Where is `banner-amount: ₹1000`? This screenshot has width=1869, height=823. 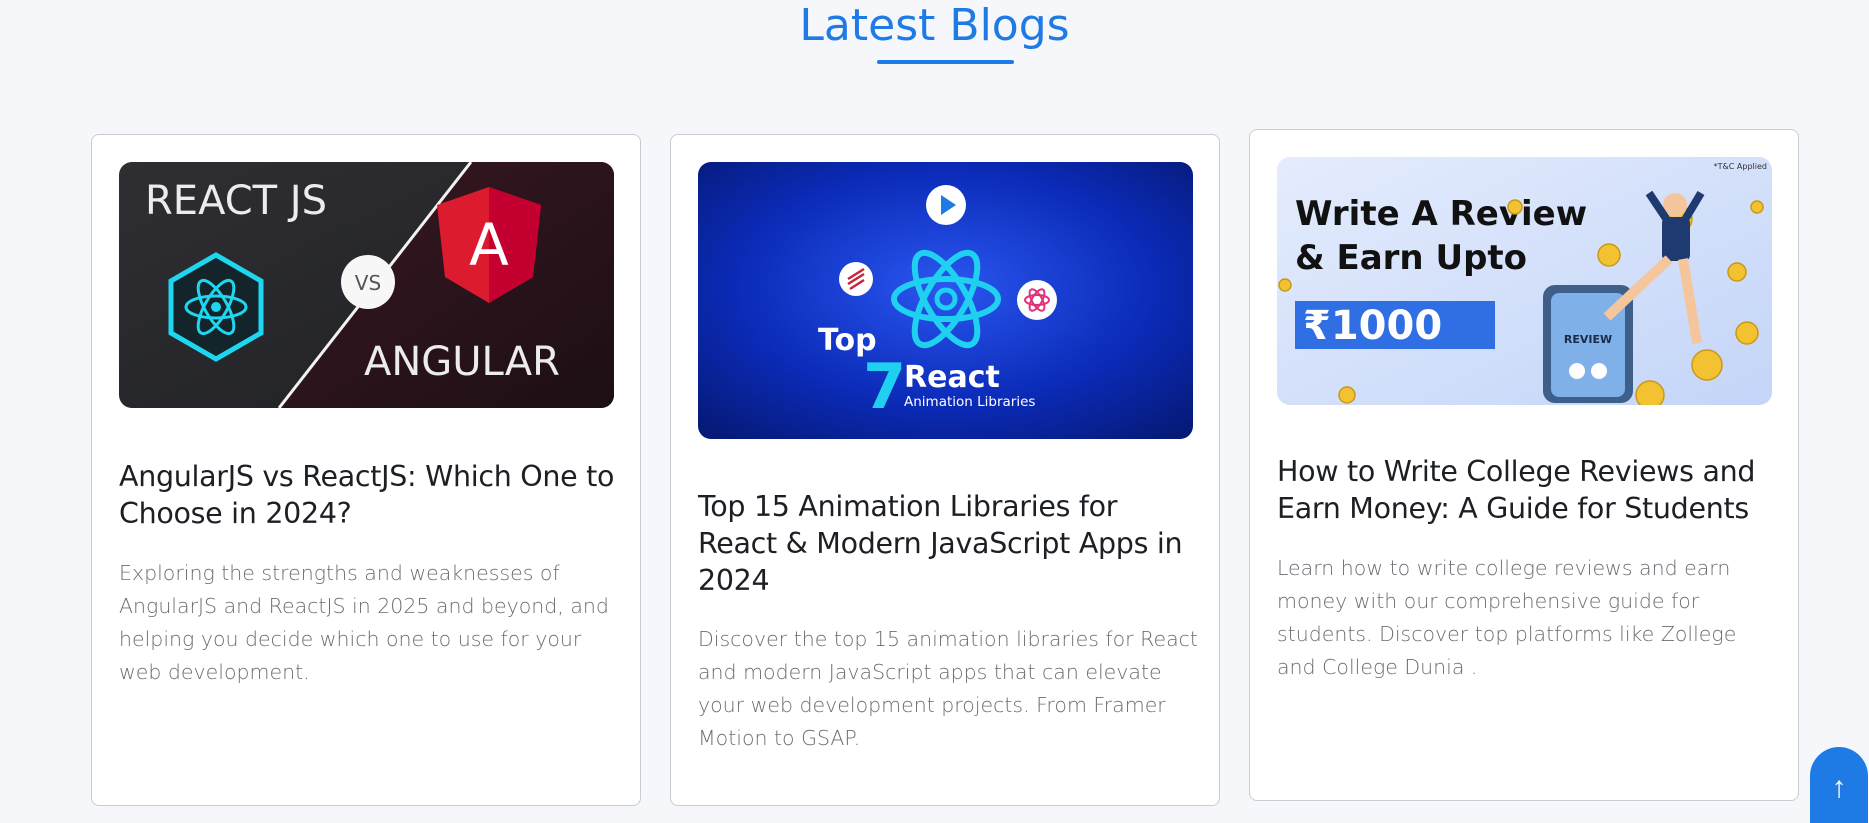
banner-amount: ₹1000 is located at coordinates (1372, 326).